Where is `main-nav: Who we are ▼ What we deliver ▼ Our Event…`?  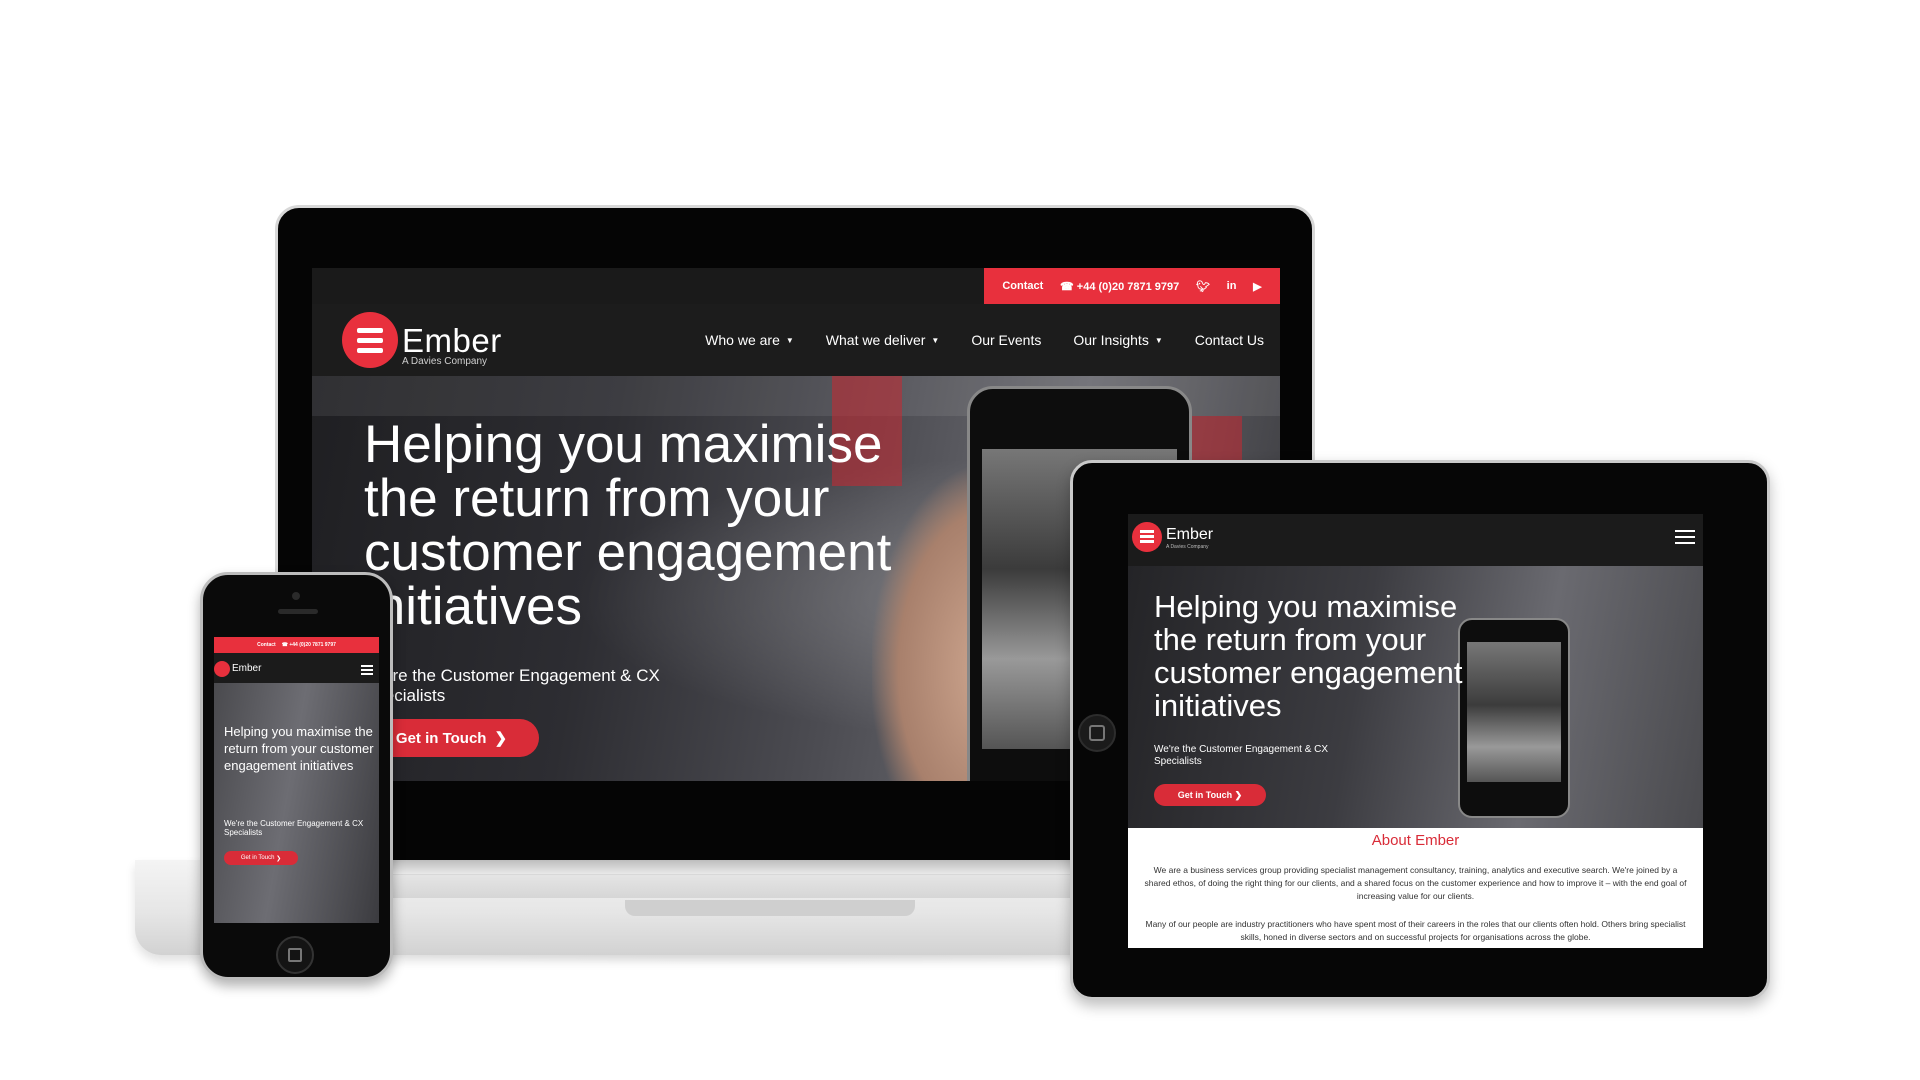
main-nav: Who we are ▼ What we deliver ▼ Our Event… is located at coordinates (984, 340).